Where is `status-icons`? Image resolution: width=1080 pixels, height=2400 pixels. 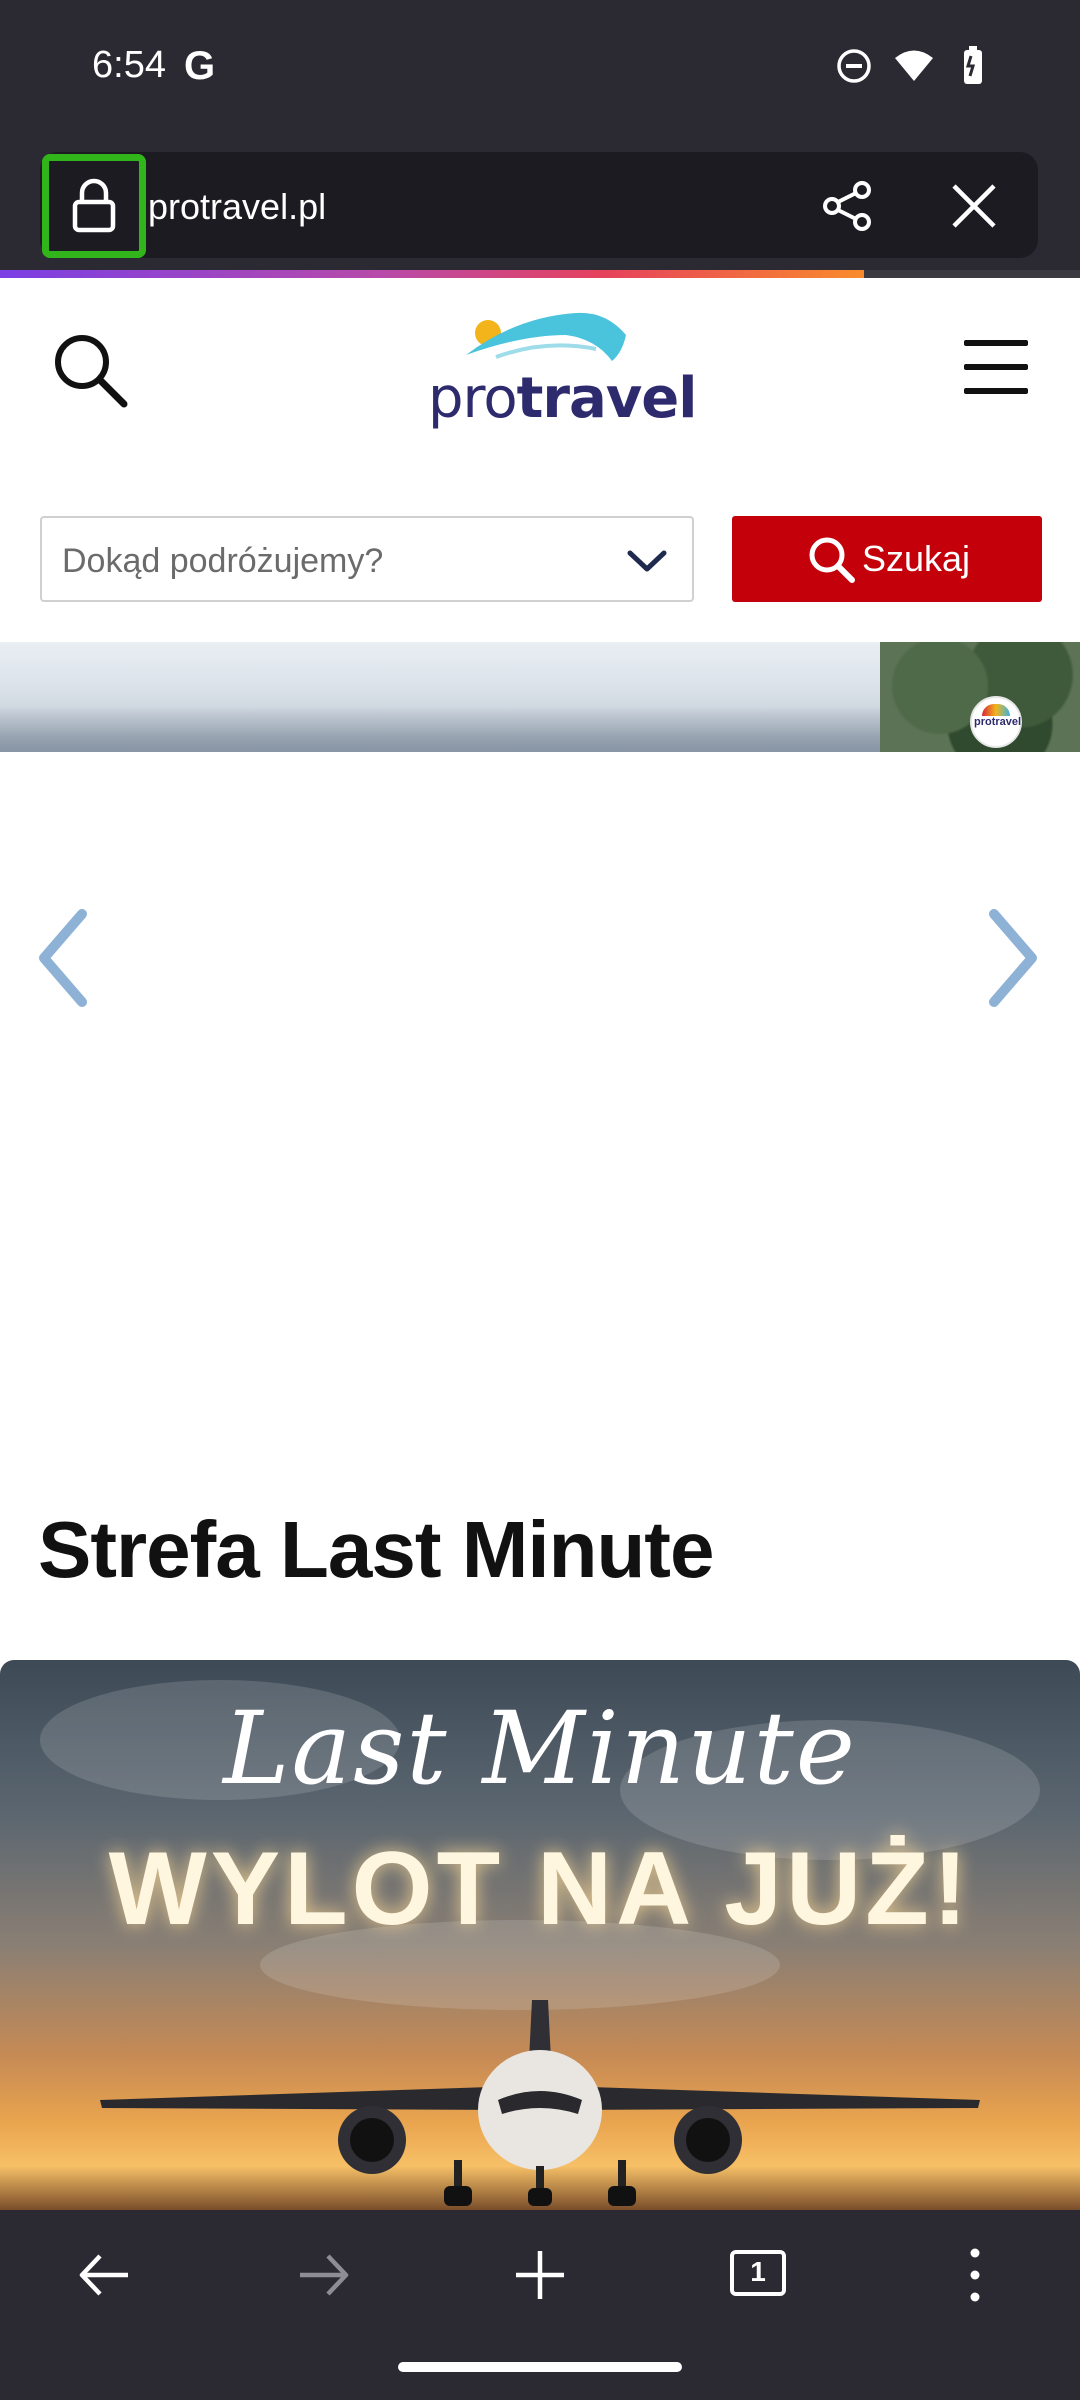
status-icons is located at coordinates (913, 66).